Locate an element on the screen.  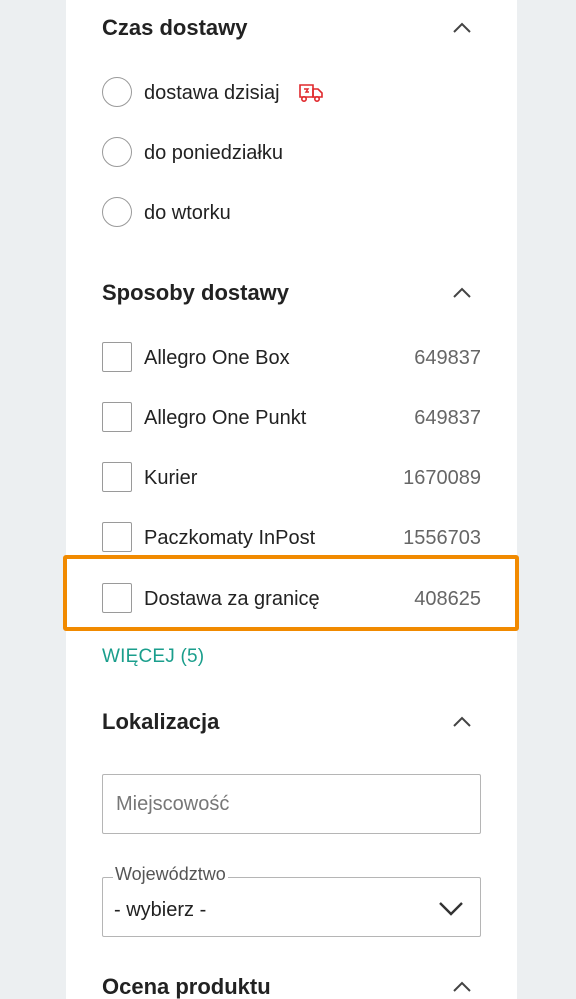
delivery-time-collapse-chevron-up-icon is located at coordinates (462, 28).